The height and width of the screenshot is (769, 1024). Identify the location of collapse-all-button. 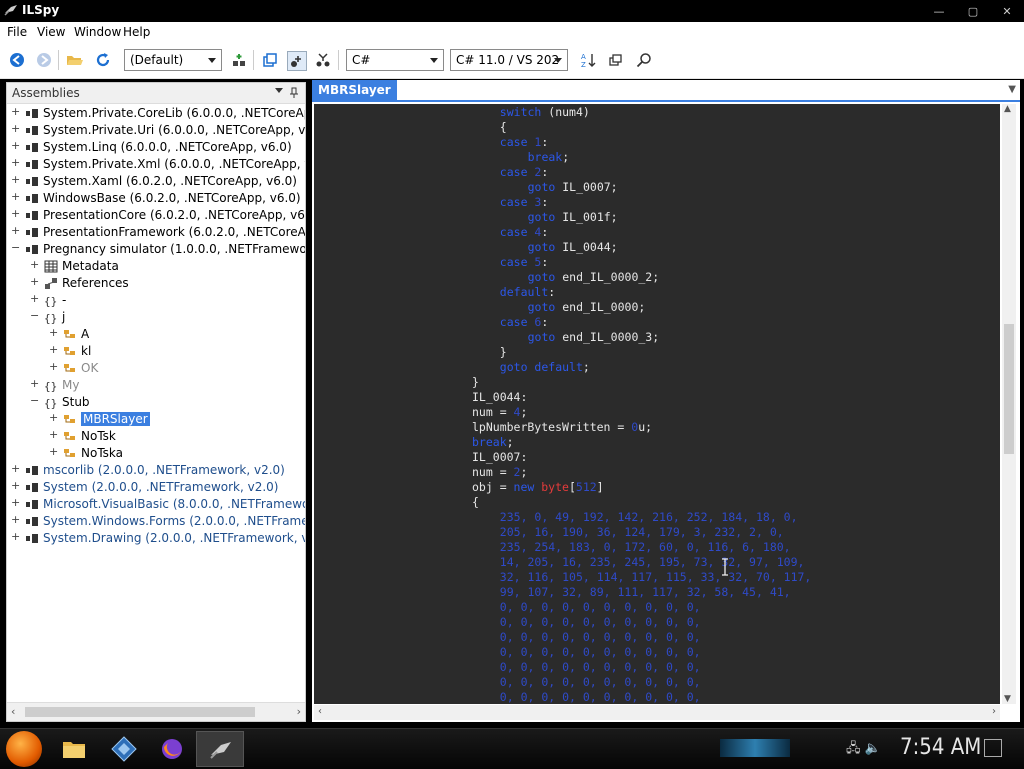
(270, 60).